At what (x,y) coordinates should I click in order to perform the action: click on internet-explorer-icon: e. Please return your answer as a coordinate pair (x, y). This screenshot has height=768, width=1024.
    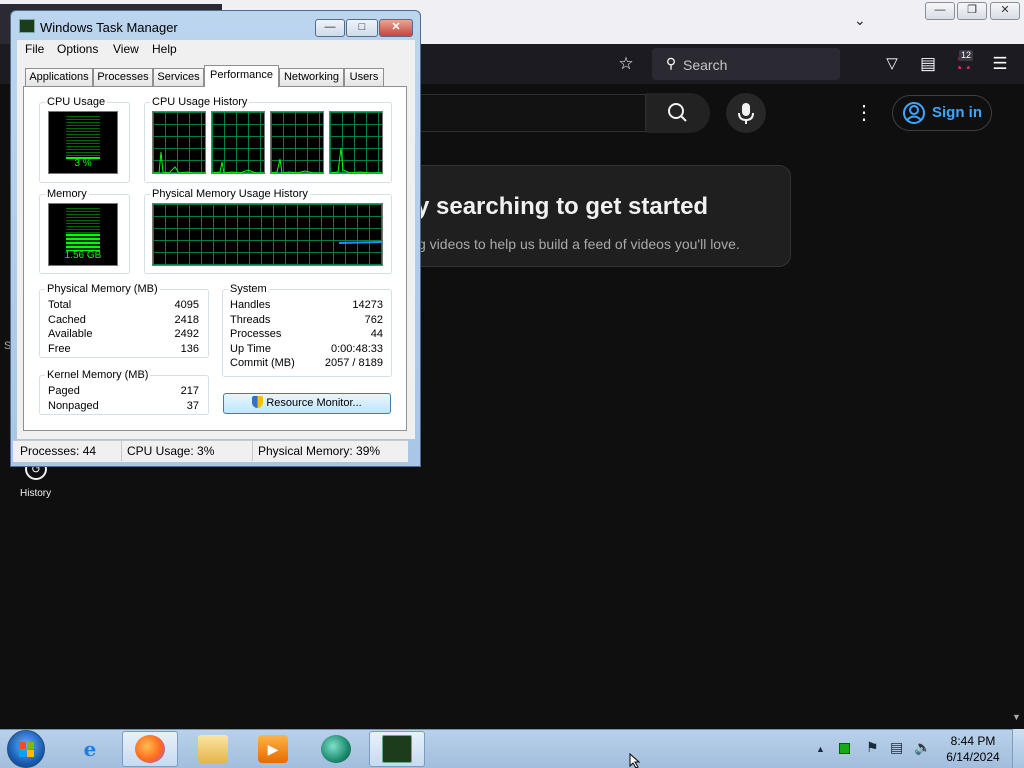
    Looking at the image, I should click on (90, 749).